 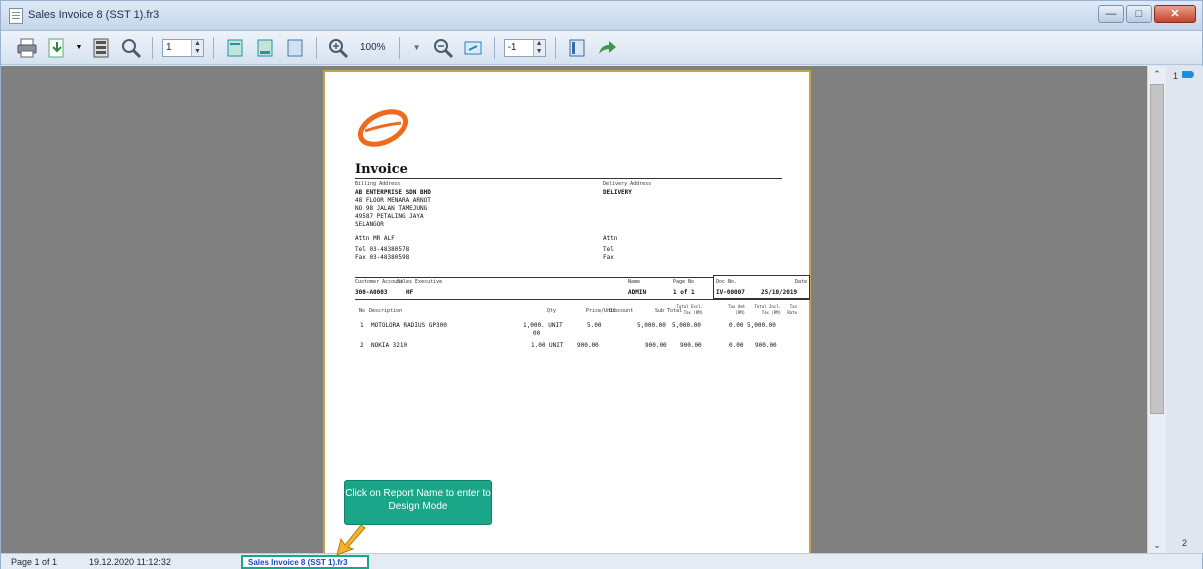 I want to click on maximize-button: □, so click(x=1139, y=14).